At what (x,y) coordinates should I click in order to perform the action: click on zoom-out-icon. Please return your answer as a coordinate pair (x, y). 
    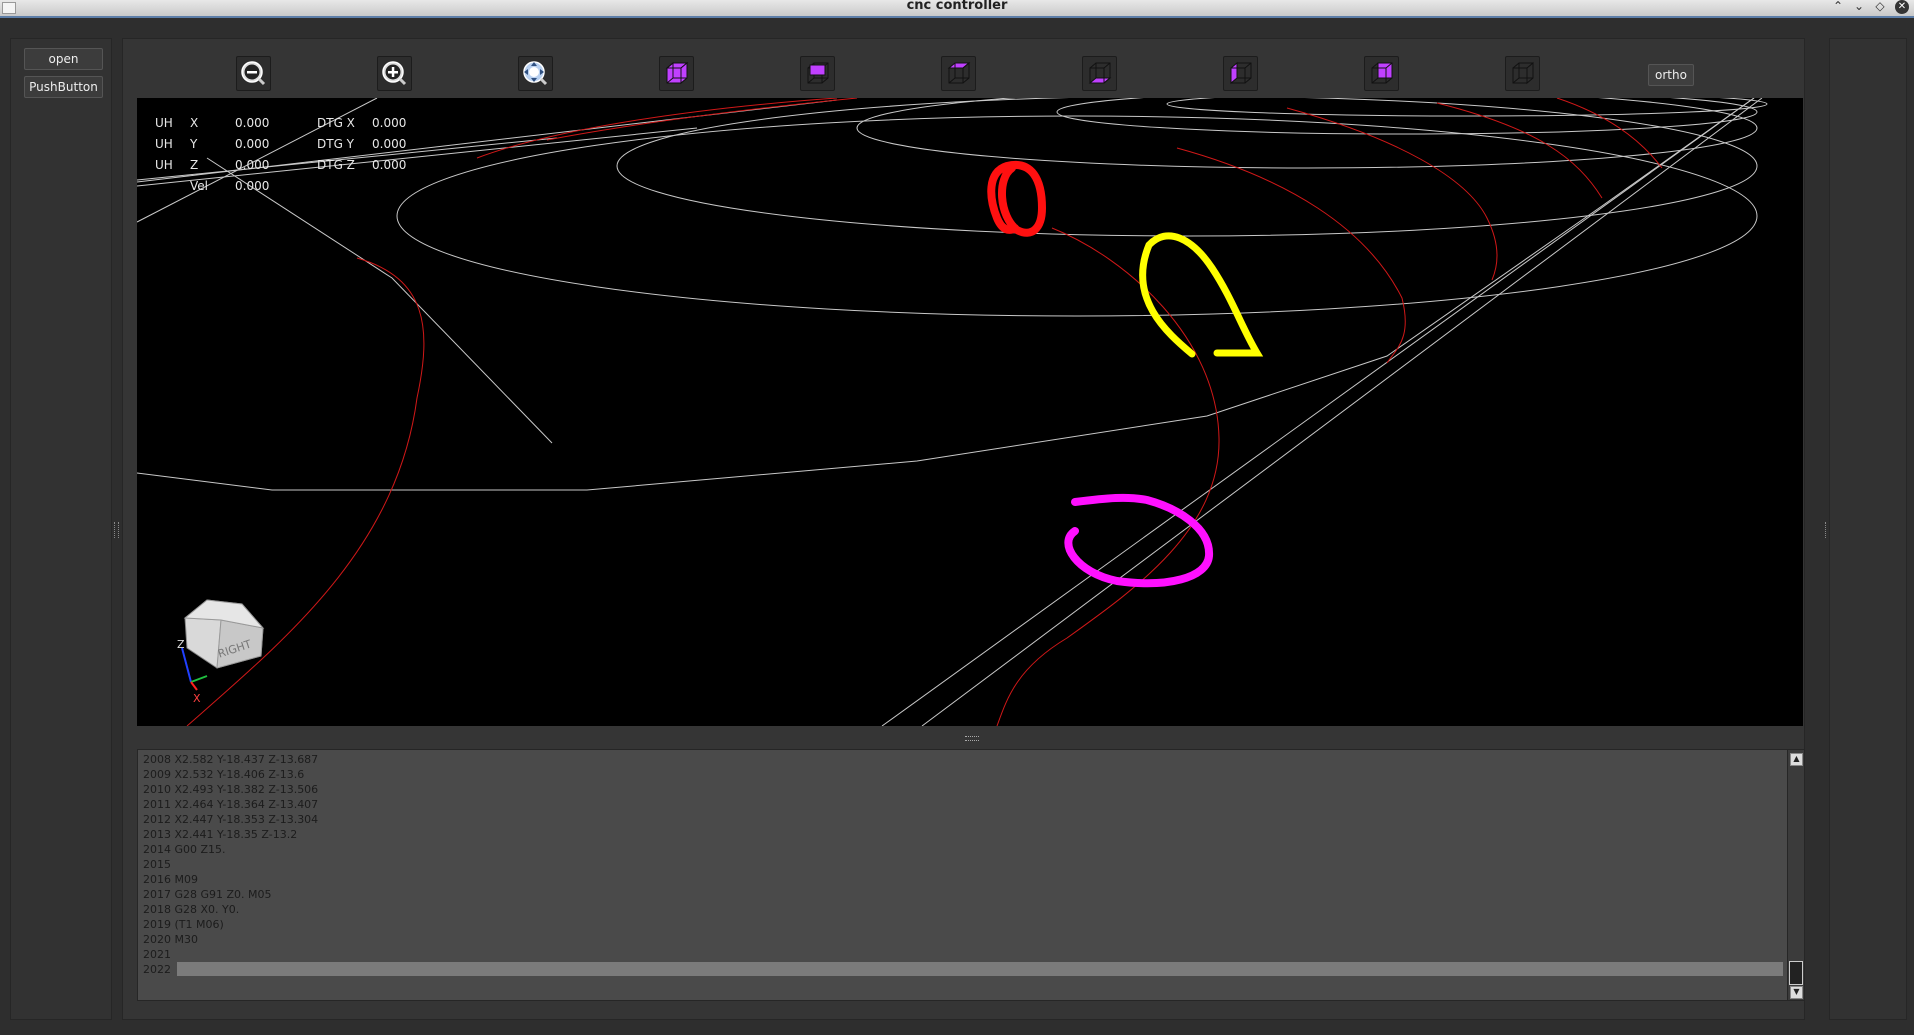
    Looking at the image, I should click on (253, 73).